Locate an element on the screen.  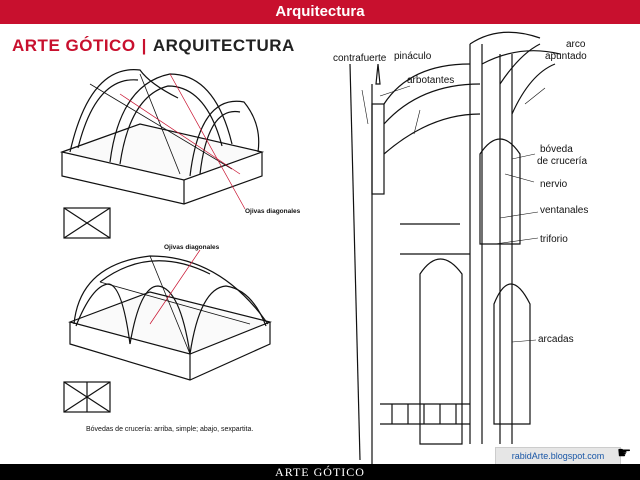
bottom-title-bar: ARTE GÓTICO is located at coordinates (320, 472).